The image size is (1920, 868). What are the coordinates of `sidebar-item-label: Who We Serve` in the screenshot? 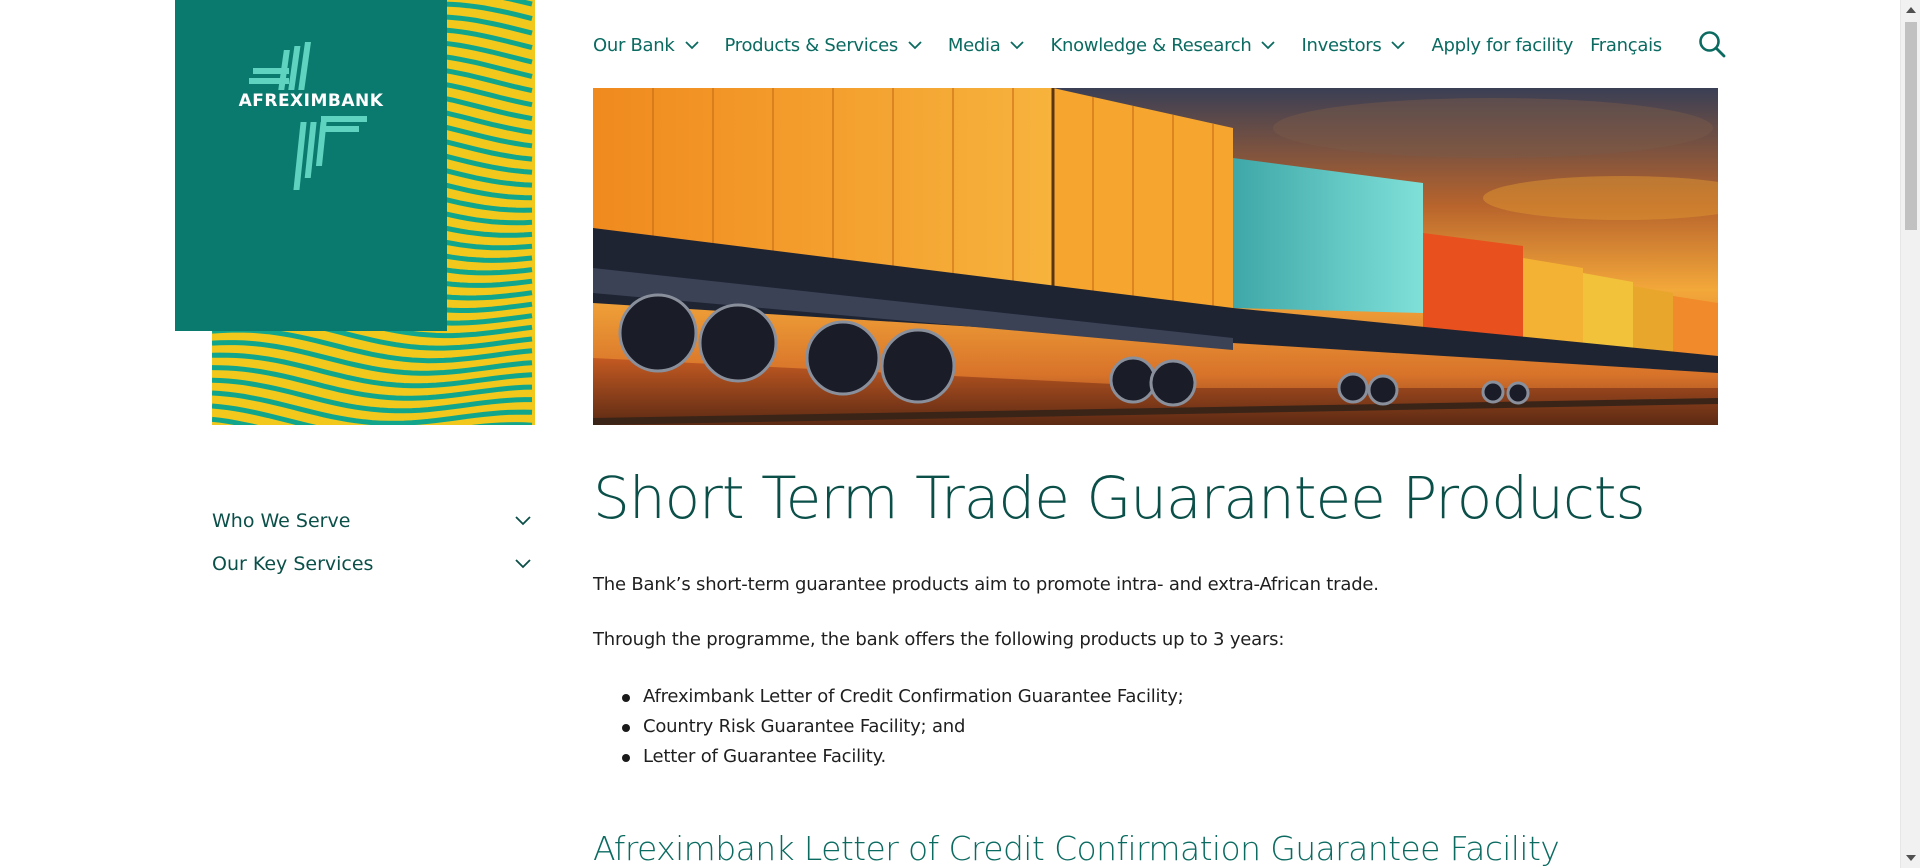 It's located at (281, 520).